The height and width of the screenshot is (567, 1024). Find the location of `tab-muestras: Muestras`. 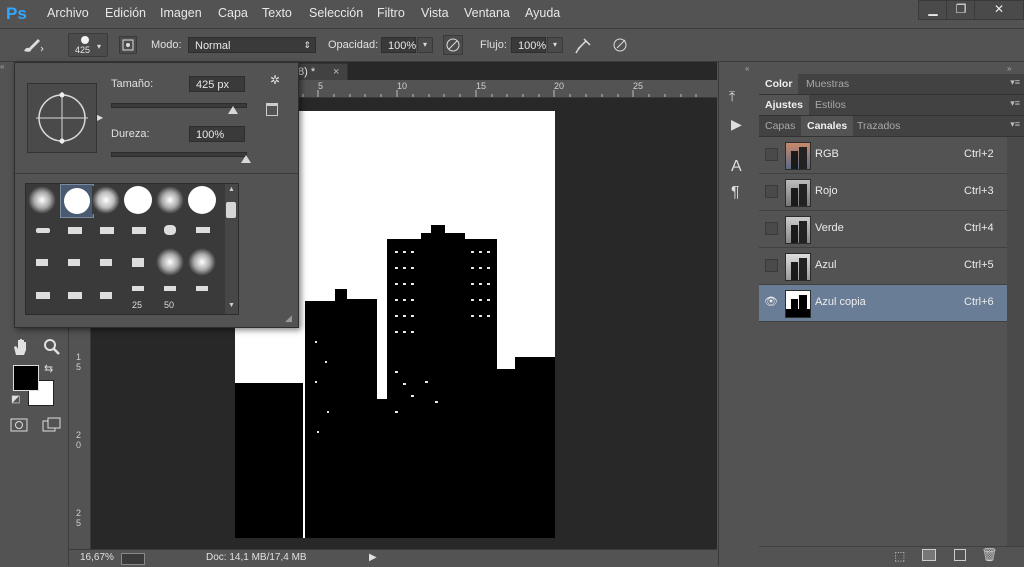

tab-muestras: Muestras is located at coordinates (827, 84).